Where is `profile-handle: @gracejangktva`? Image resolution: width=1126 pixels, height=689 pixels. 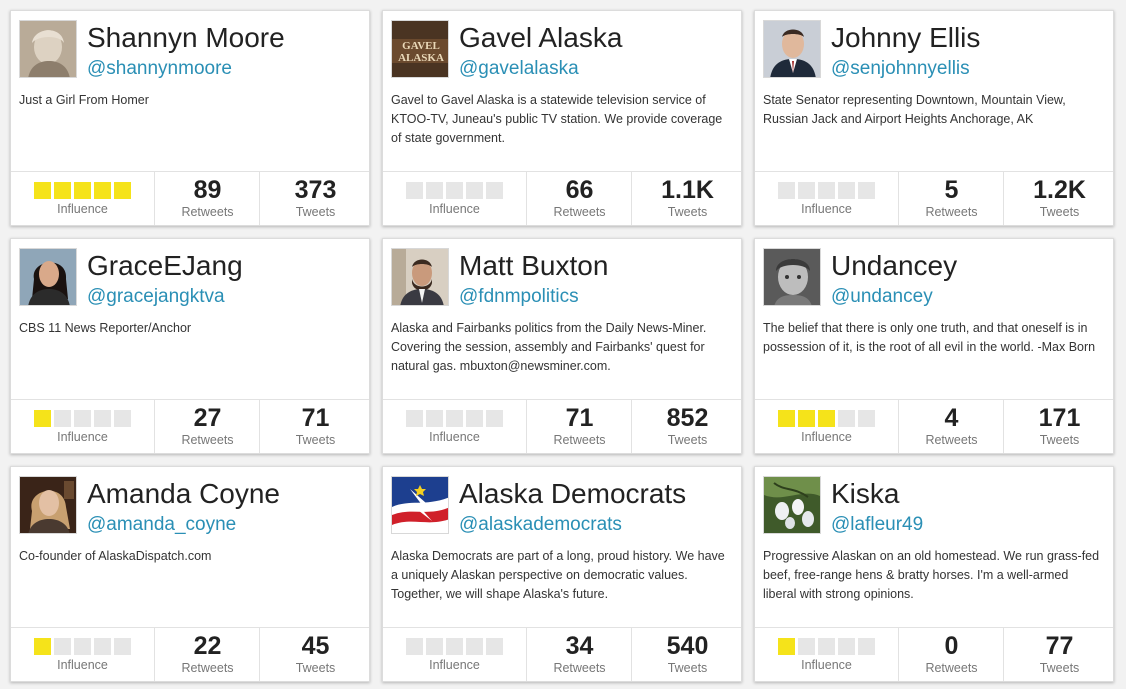
profile-handle: @gracejangktva is located at coordinates (156, 297).